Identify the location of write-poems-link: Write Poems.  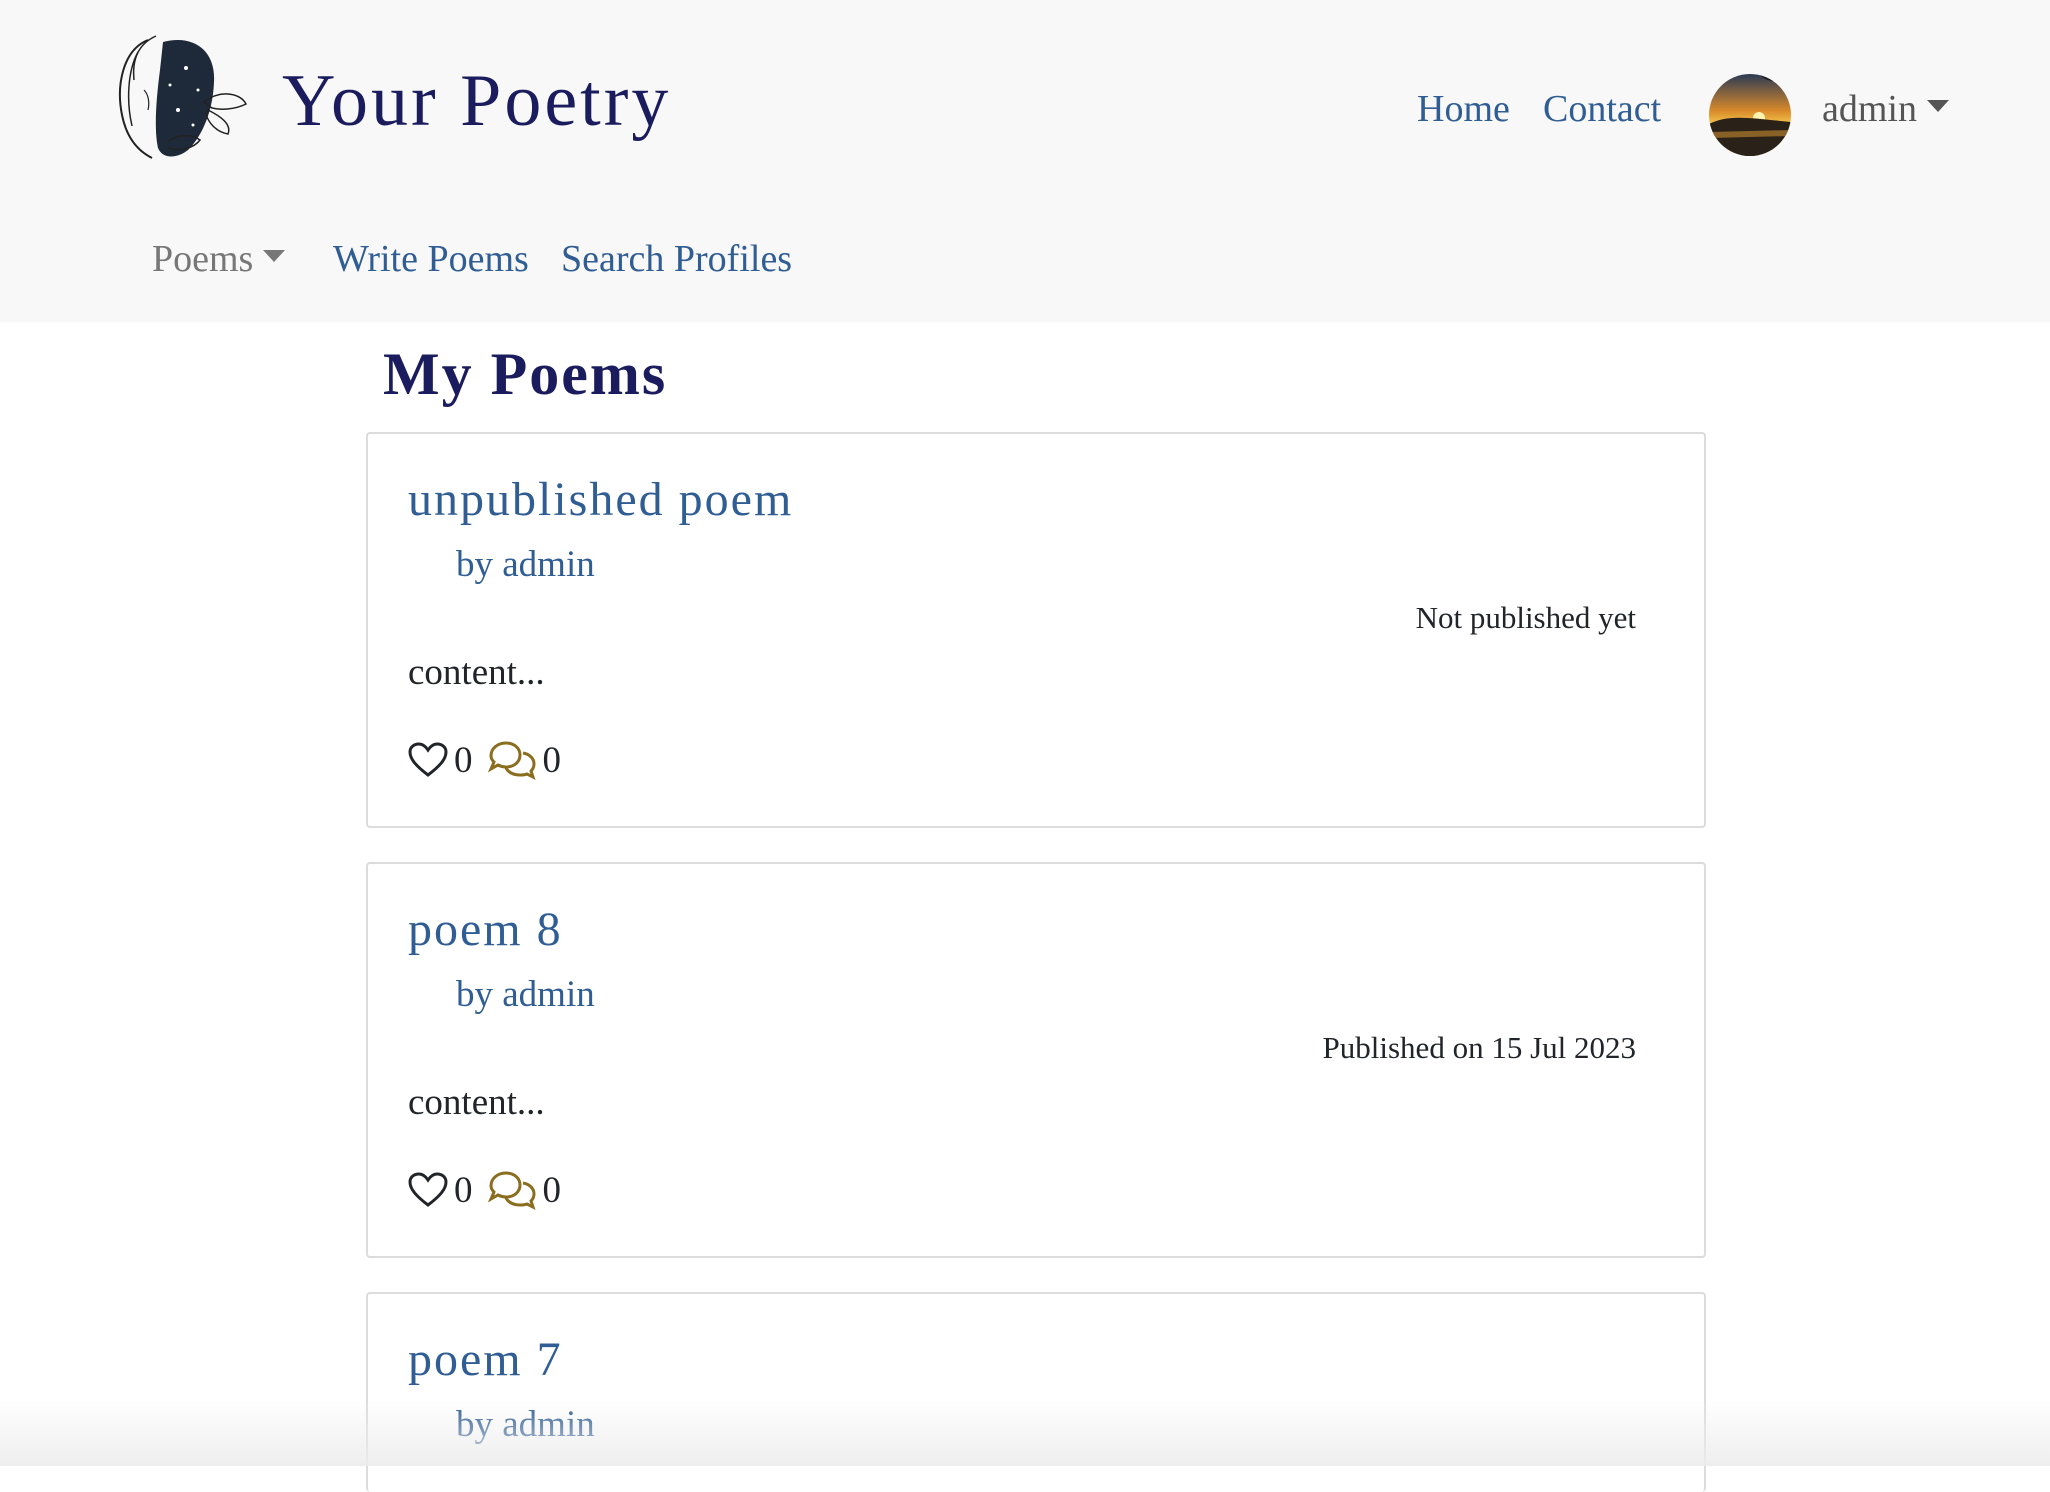
(431, 259).